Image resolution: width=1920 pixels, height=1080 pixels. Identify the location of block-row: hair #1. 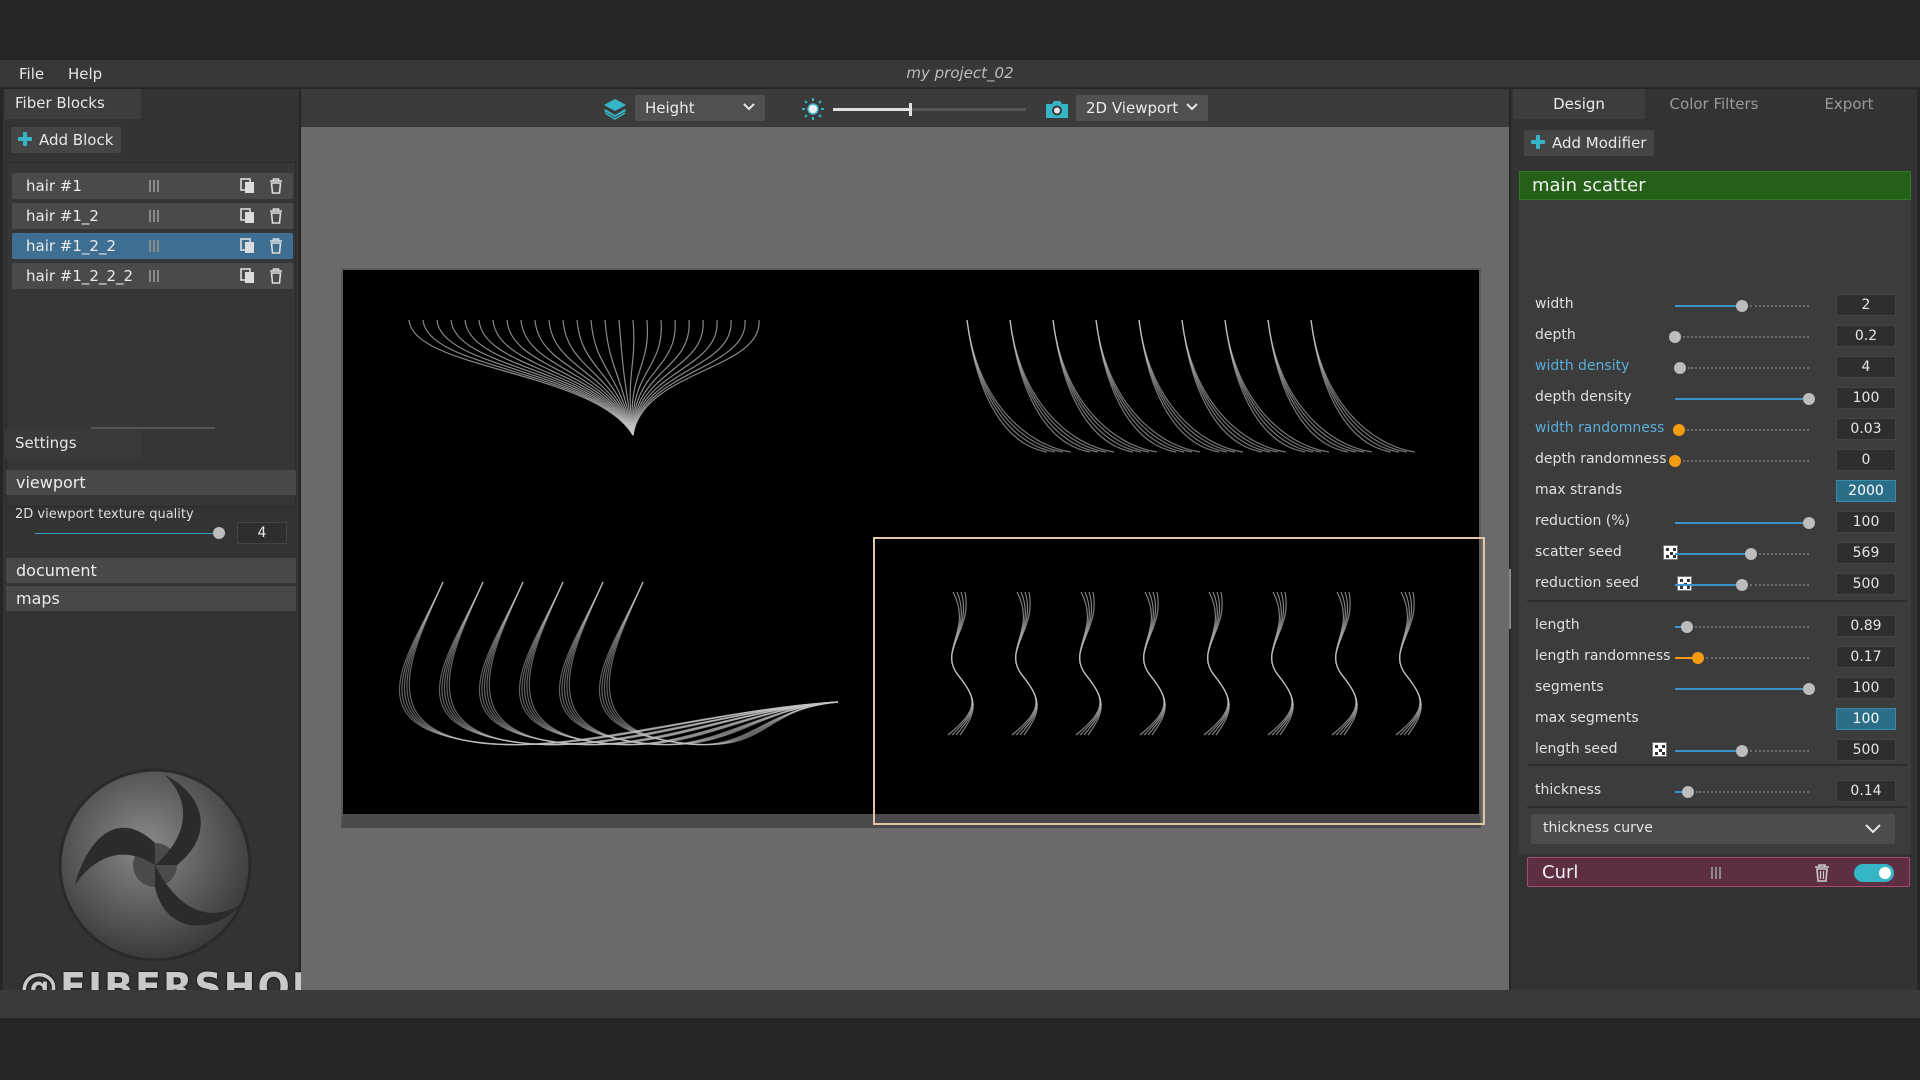
(152, 186).